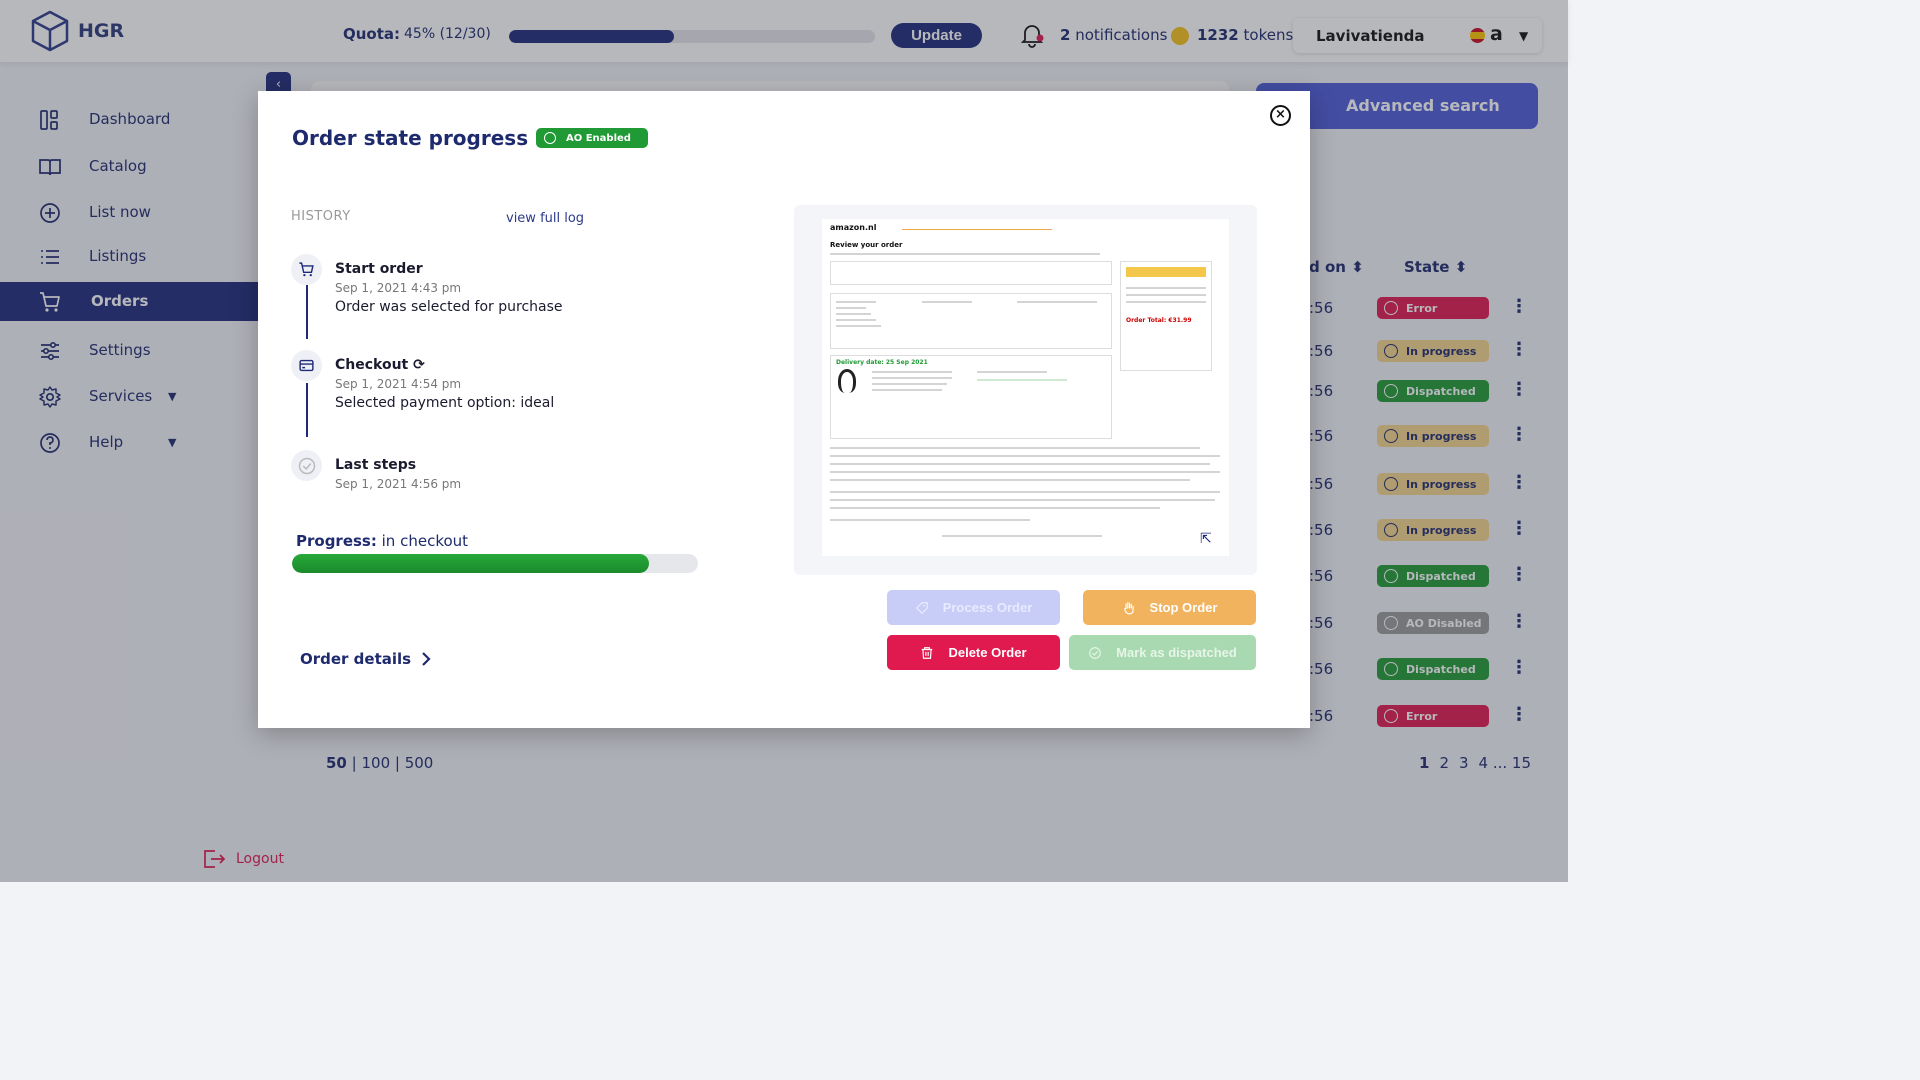 The height and width of the screenshot is (1080, 1920). I want to click on step-title: Start order, so click(379, 269).